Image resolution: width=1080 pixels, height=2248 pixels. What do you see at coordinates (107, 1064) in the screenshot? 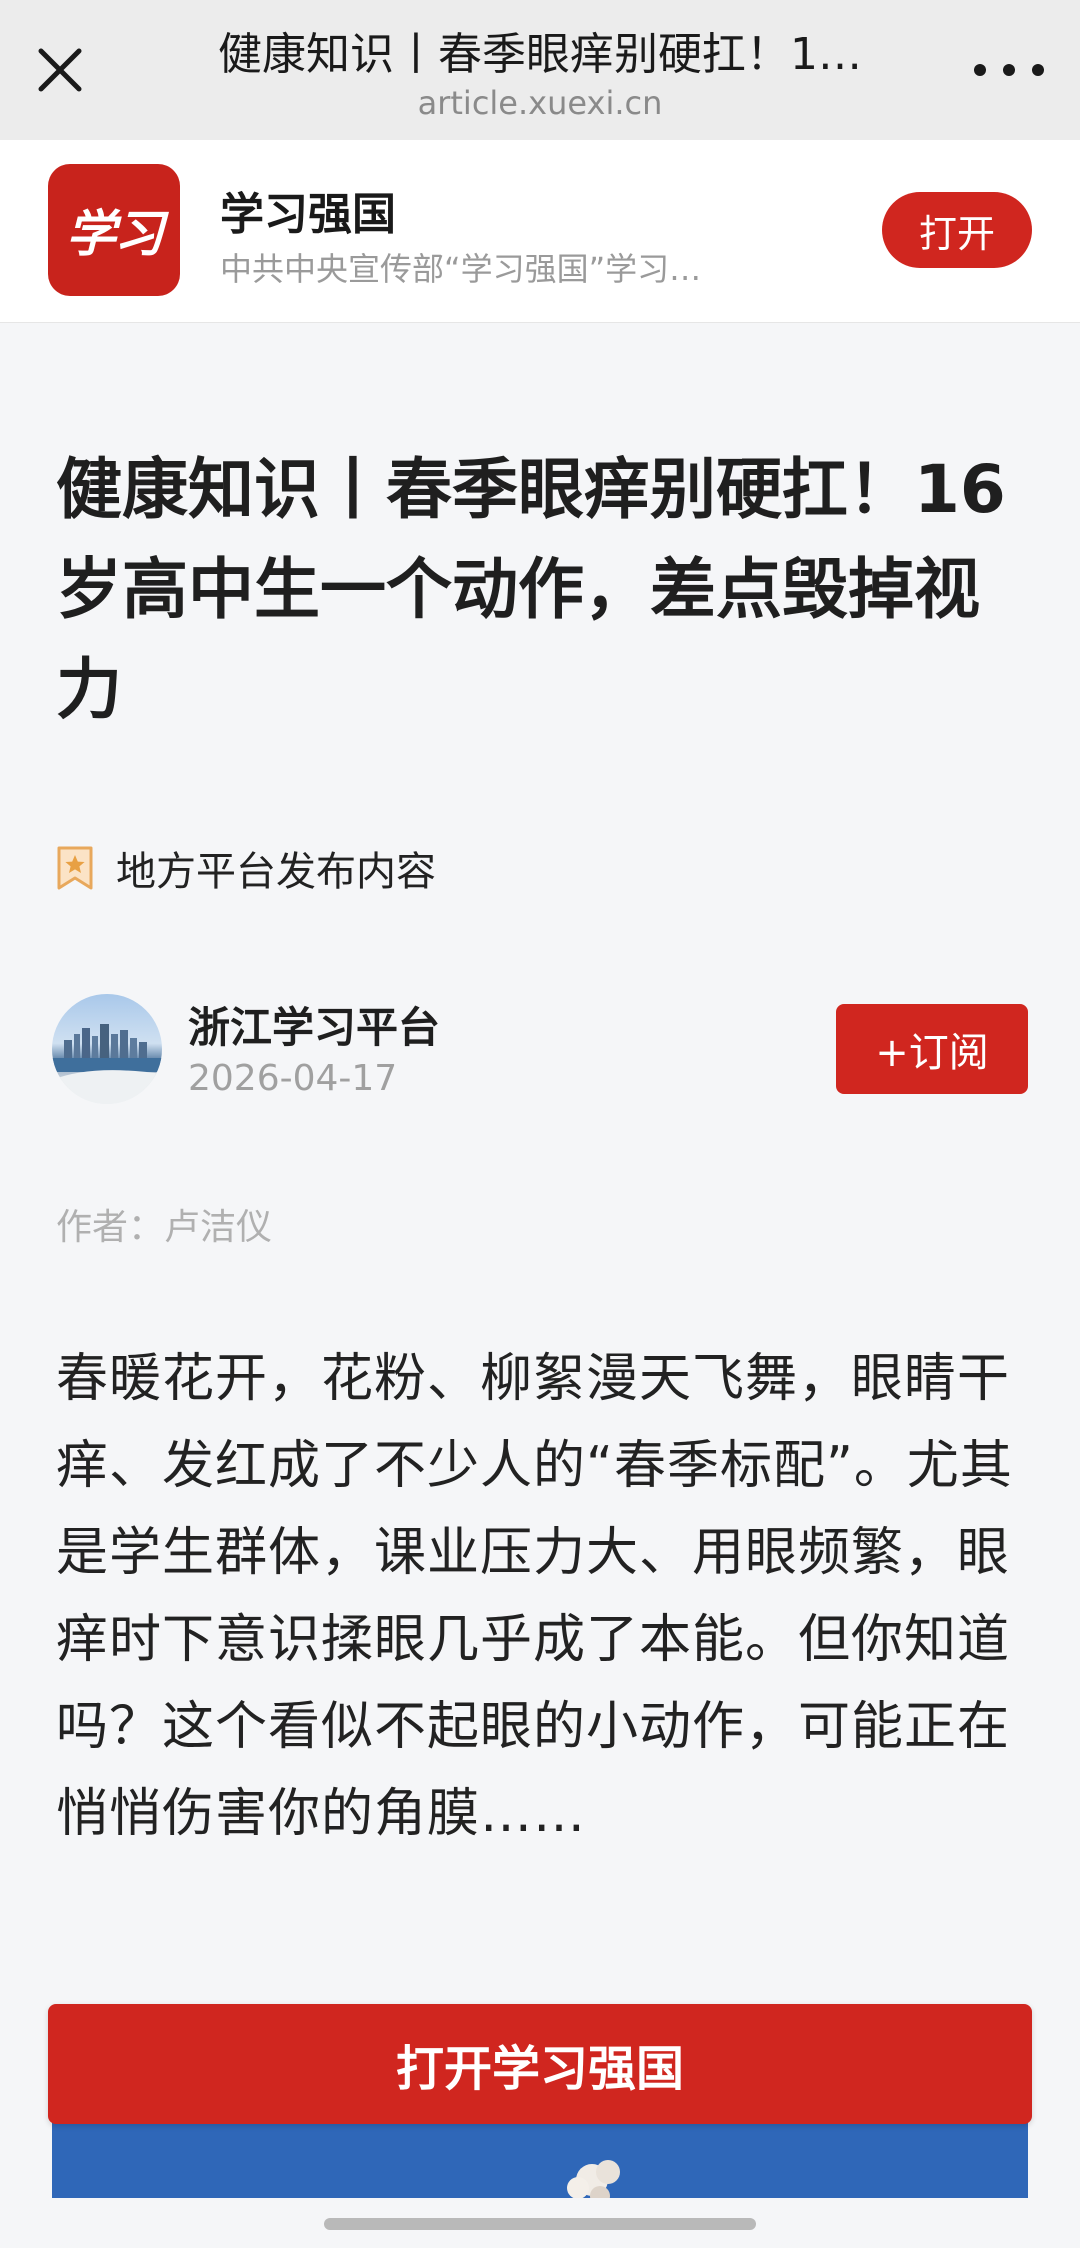
I see `city-skyline-avatar` at bounding box center [107, 1064].